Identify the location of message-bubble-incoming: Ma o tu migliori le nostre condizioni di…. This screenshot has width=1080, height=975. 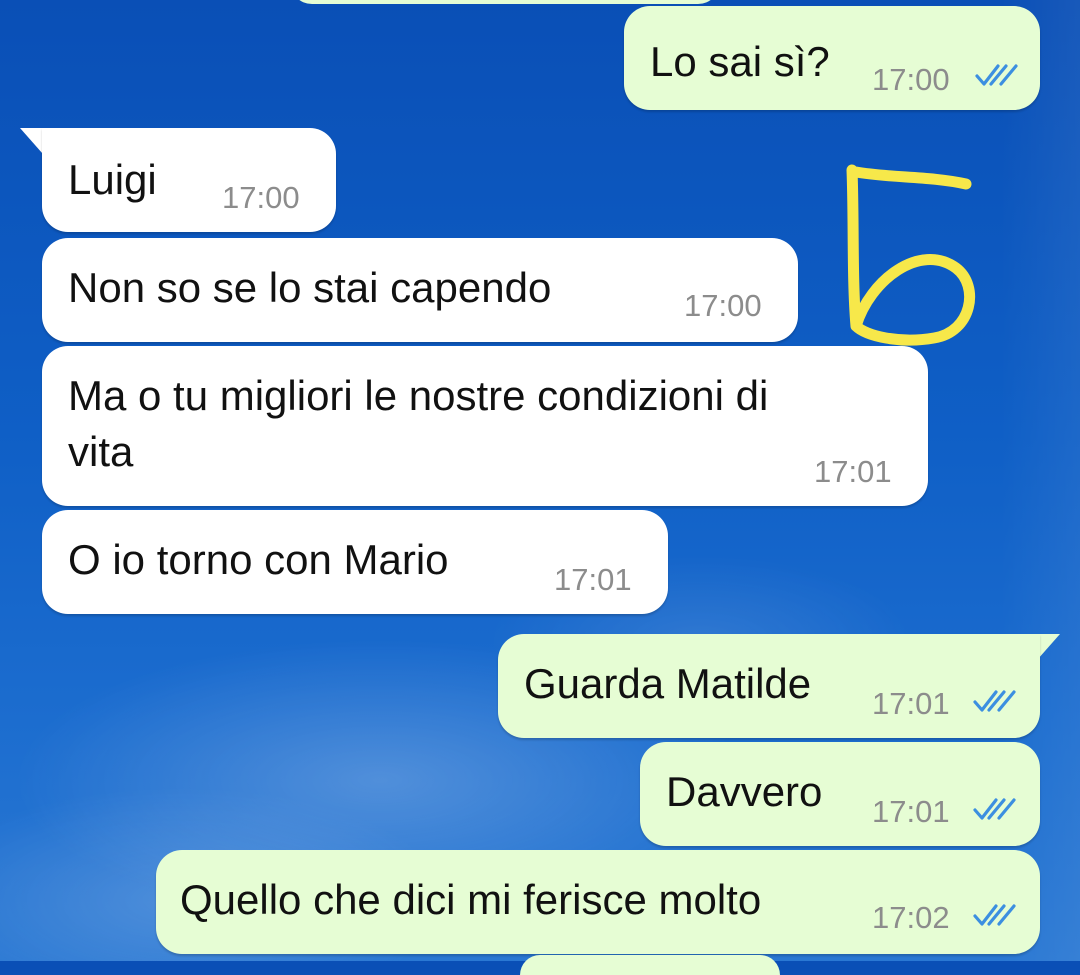
(485, 426).